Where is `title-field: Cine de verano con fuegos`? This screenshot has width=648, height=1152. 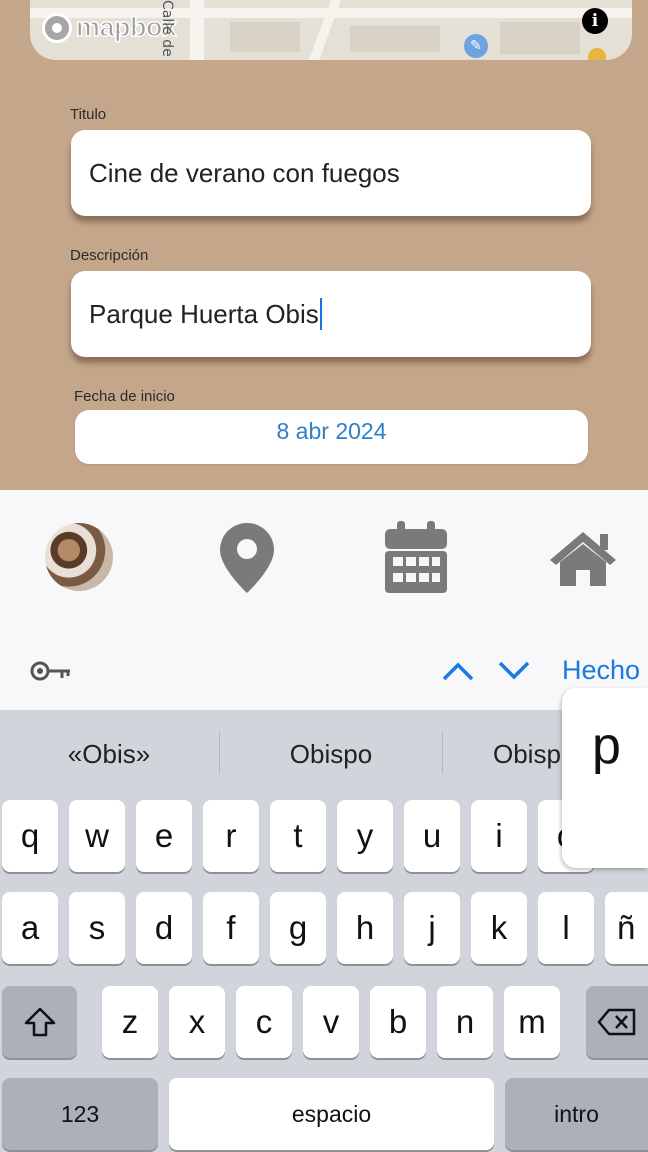 title-field: Cine de verano con fuegos is located at coordinates (331, 173).